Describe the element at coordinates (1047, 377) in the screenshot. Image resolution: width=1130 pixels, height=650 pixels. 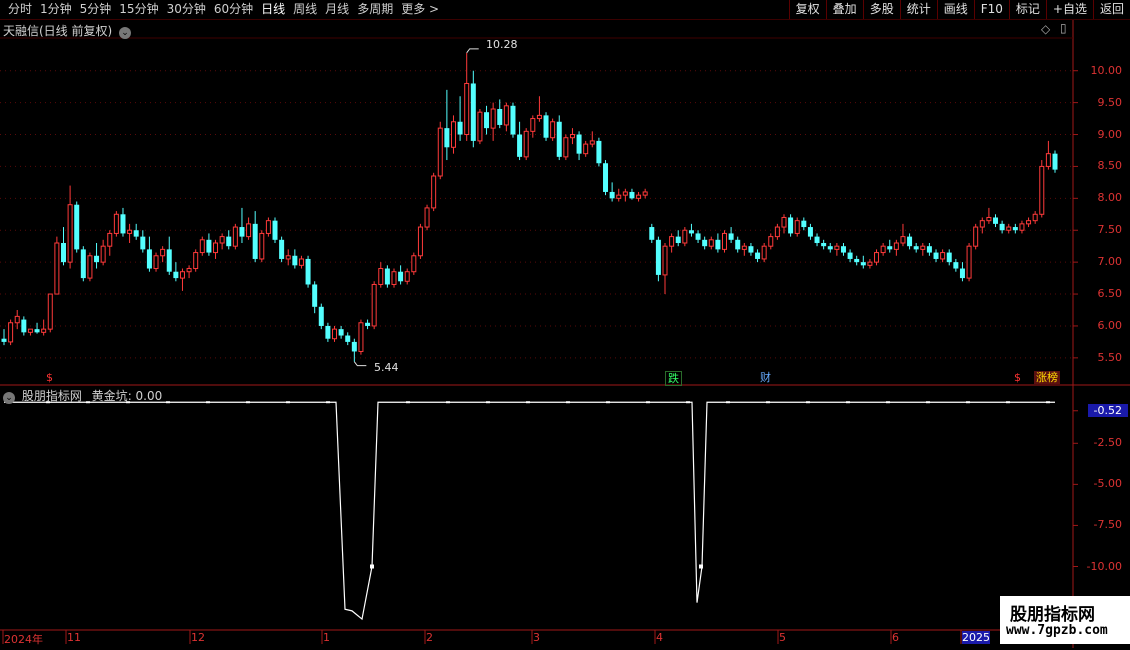
I see `event-tag-rise-list: 涨榜` at that location.